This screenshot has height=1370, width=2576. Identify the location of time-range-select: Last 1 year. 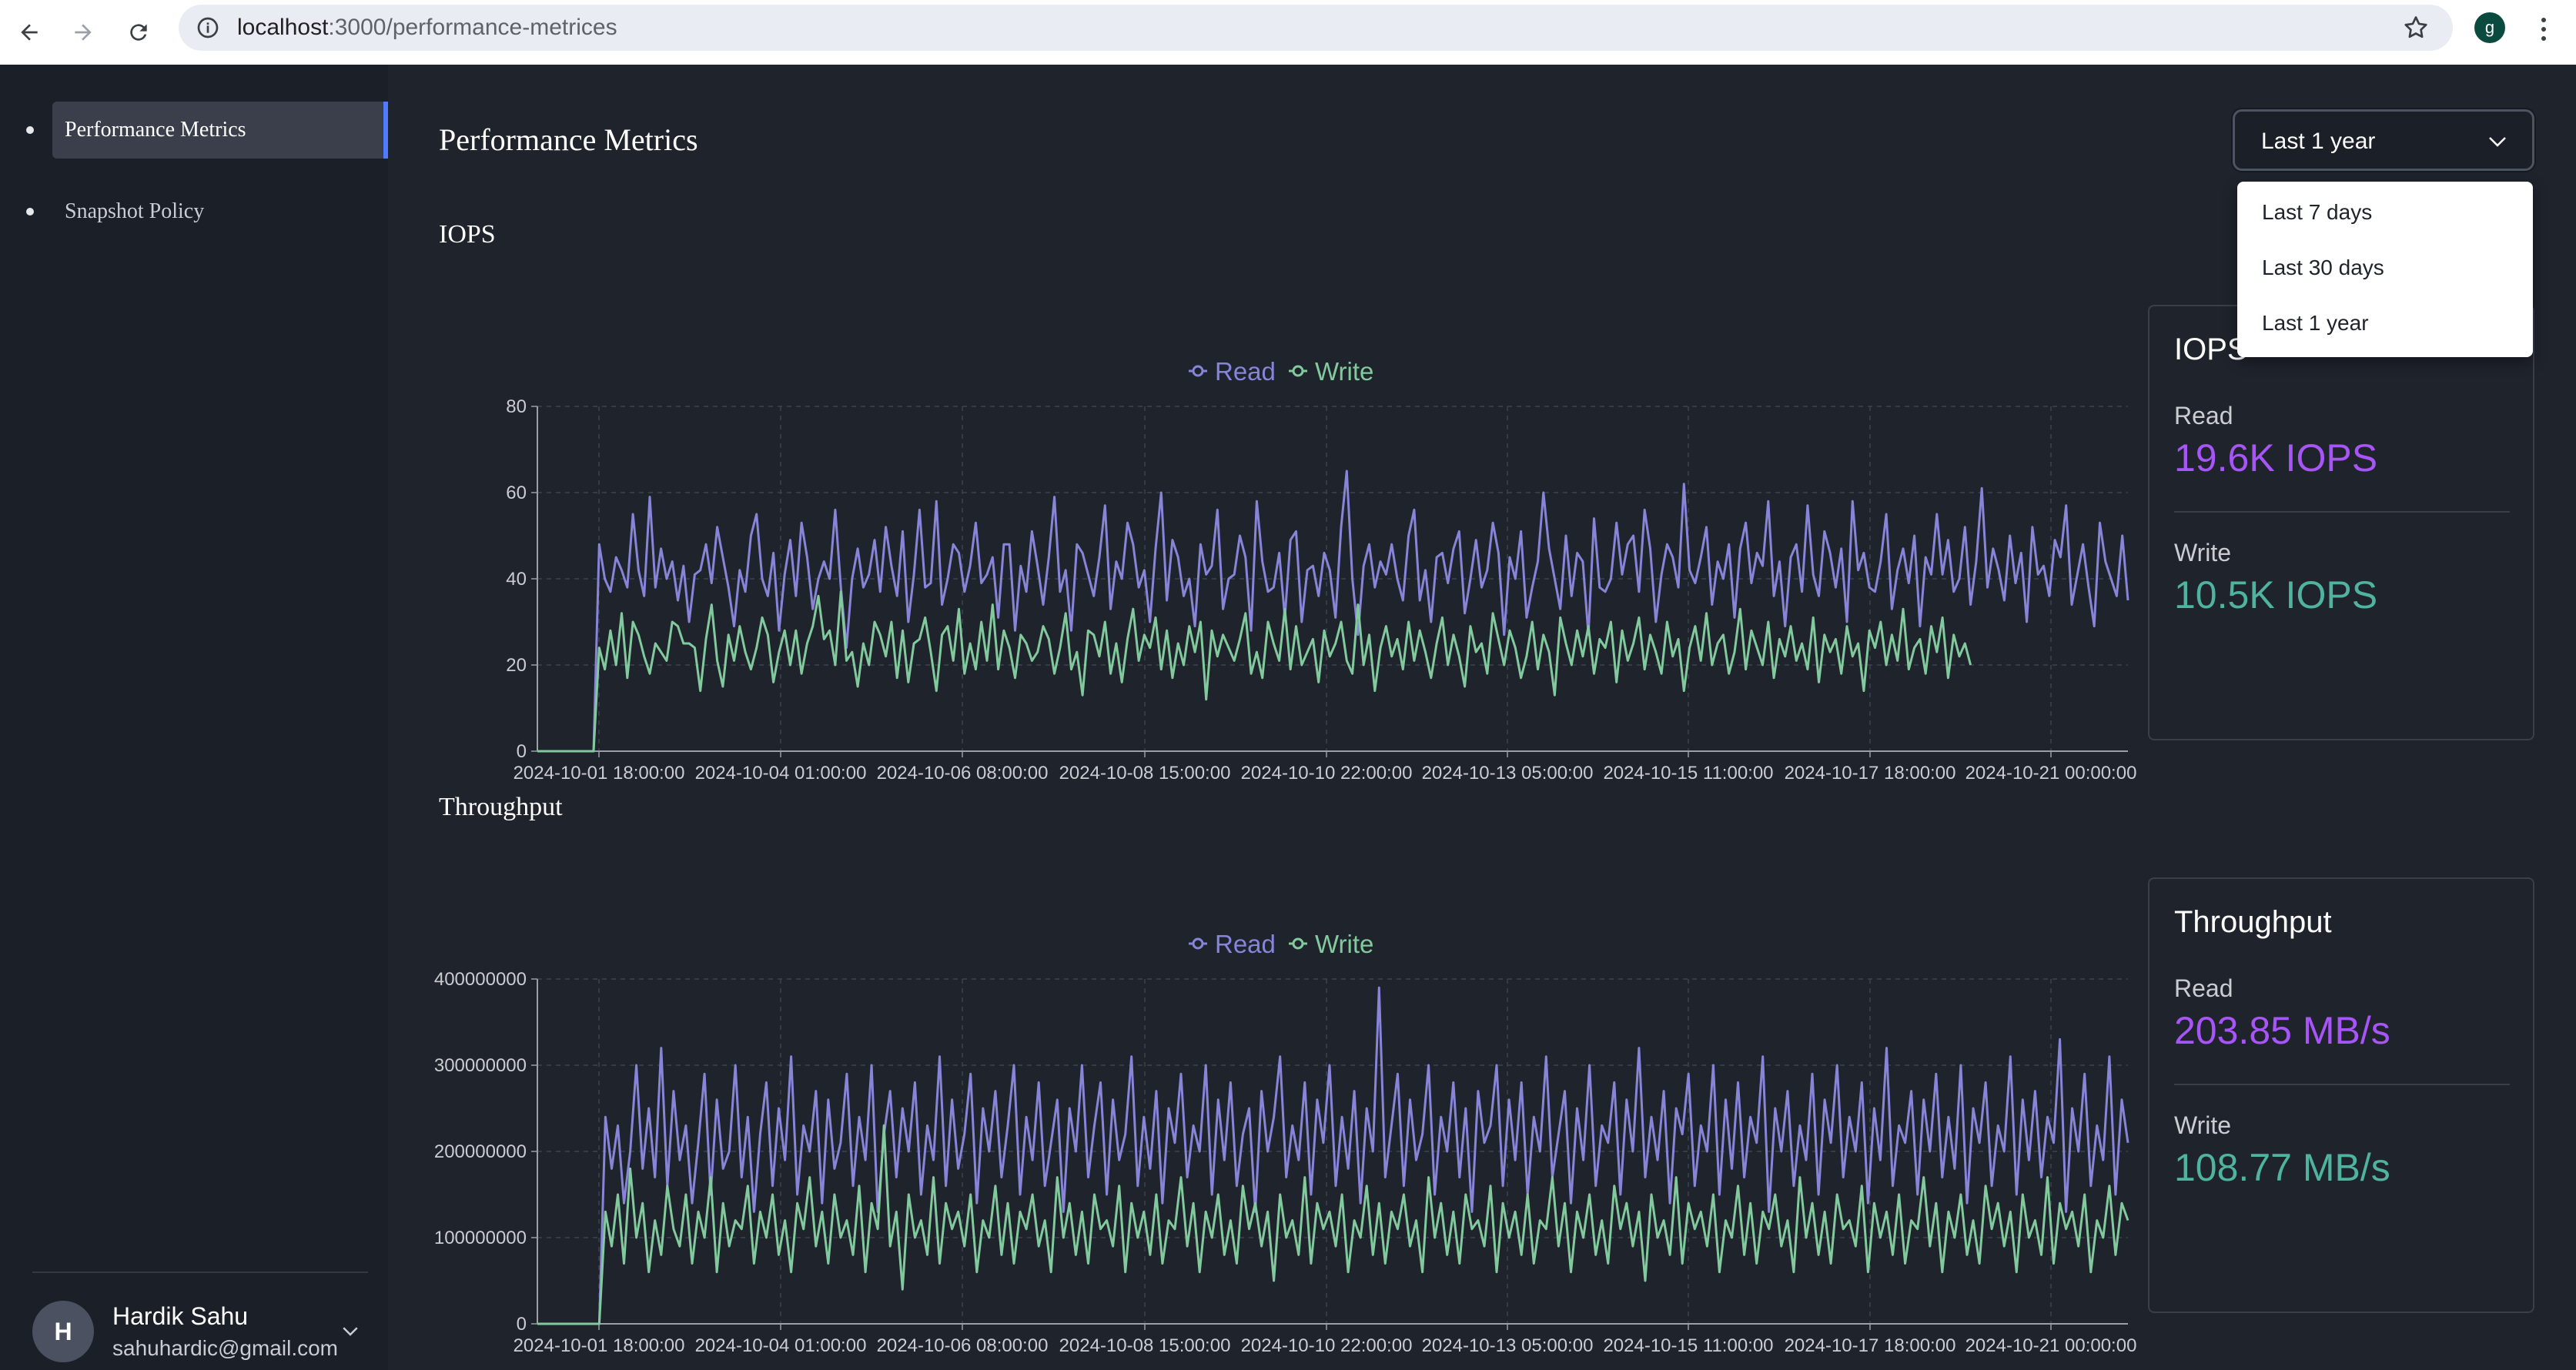
(2383, 140).